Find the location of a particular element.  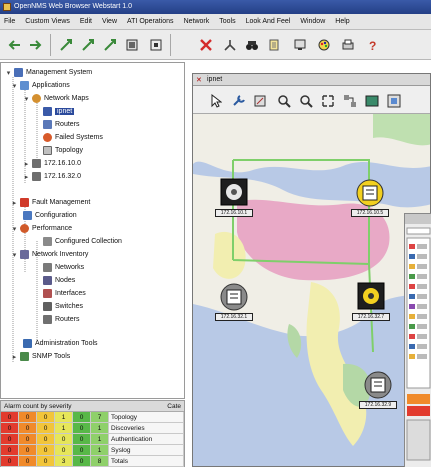

alarm-row: 0 0 0 0 0 1 Authentication is located at coordinates (92, 439).